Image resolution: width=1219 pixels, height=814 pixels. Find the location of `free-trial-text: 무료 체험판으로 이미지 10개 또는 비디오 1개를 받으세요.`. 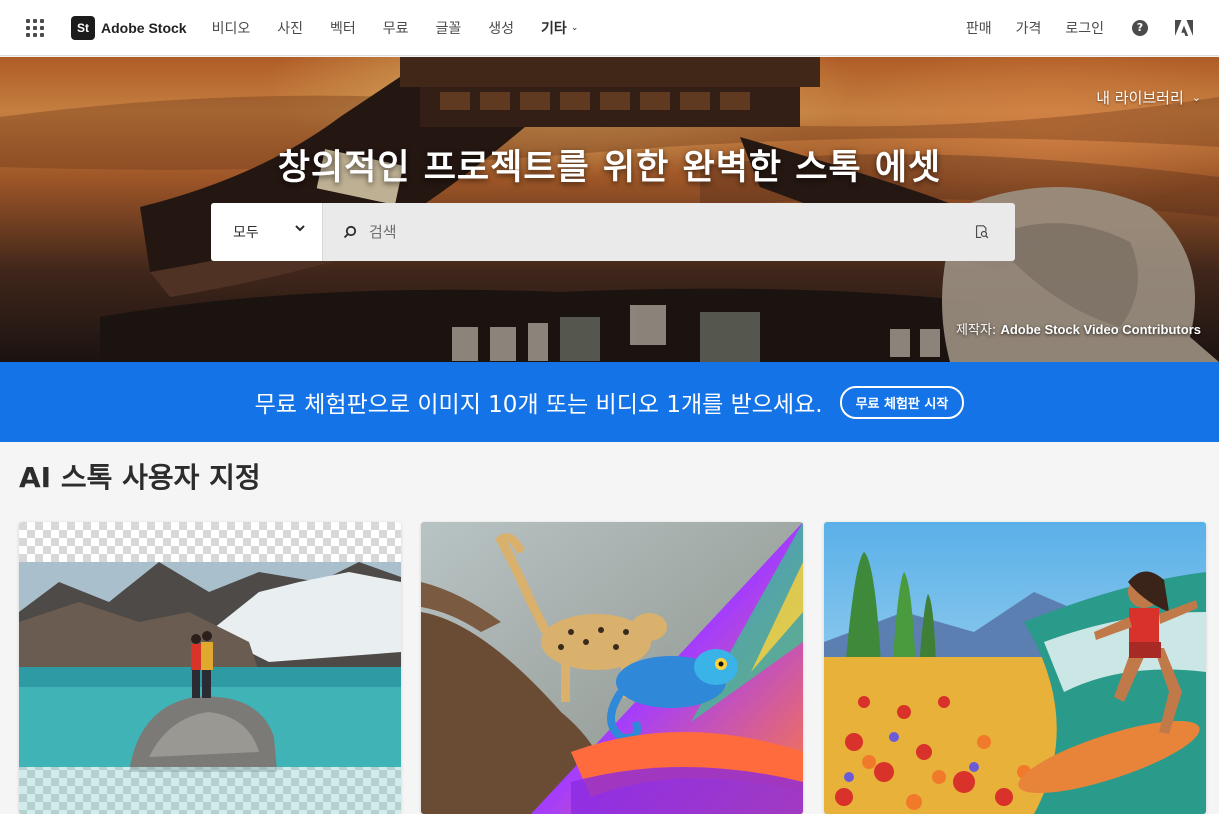

free-trial-text: 무료 체험판으로 이미지 10개 또는 비디오 1개를 받으세요. is located at coordinates (538, 405).